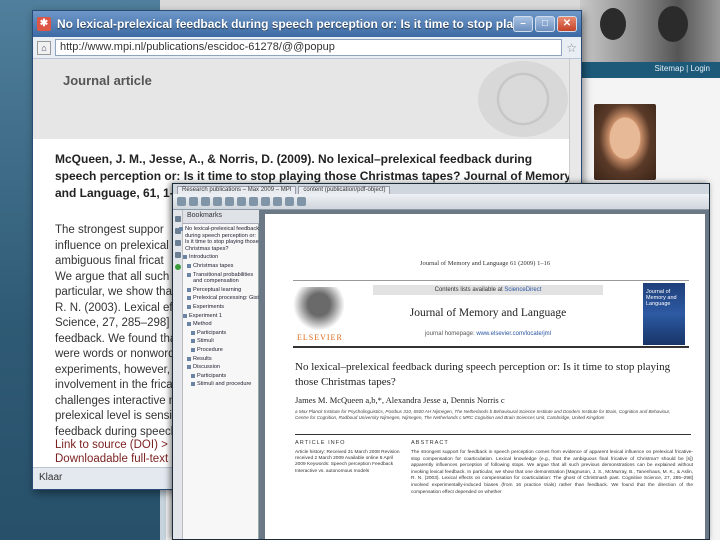 This screenshot has width=720, height=540. I want to click on signatures-icon, so click(177, 267).